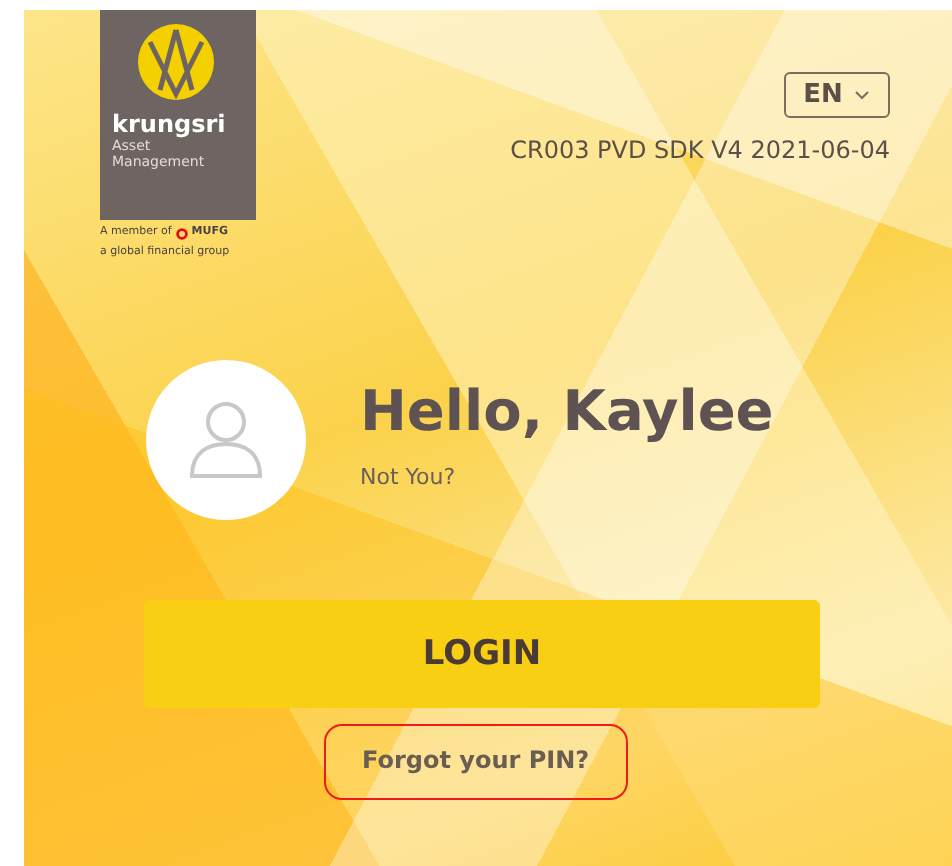 The width and height of the screenshot is (952, 866). I want to click on chevron-down-icon, so click(862, 95).